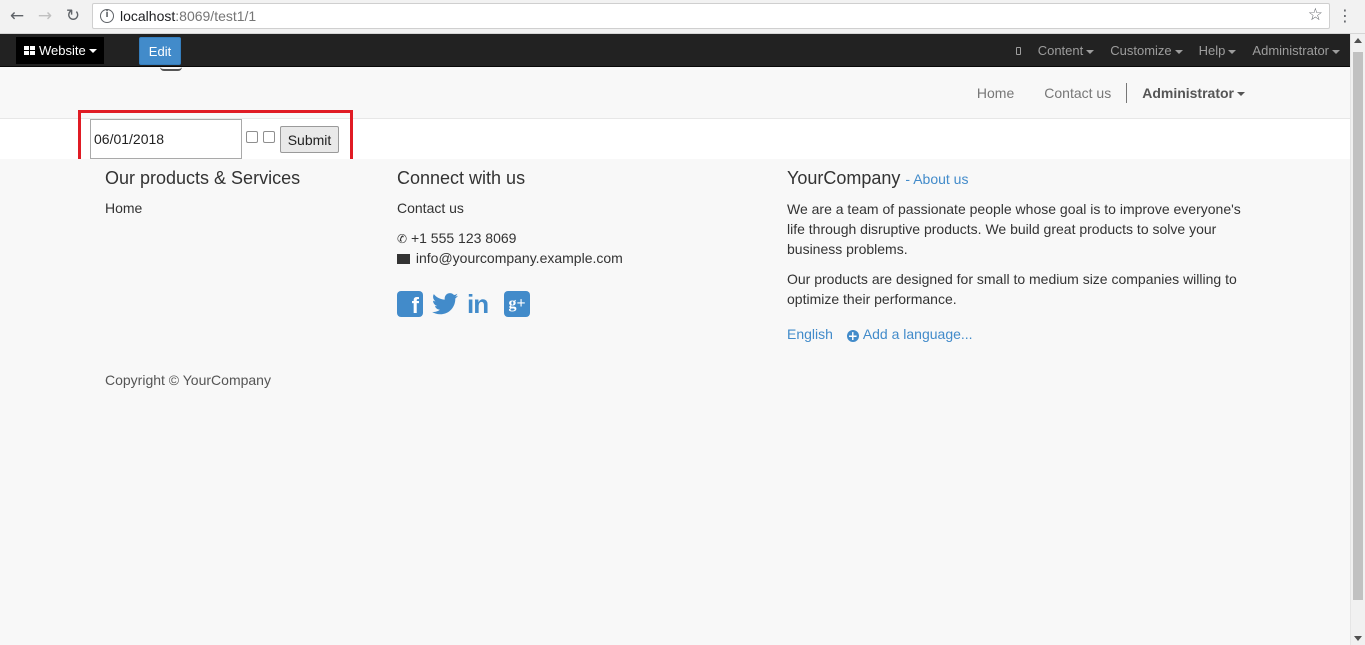 This screenshot has height=645, width=1365. I want to click on back-arrow-icon: ←, so click(17, 16).